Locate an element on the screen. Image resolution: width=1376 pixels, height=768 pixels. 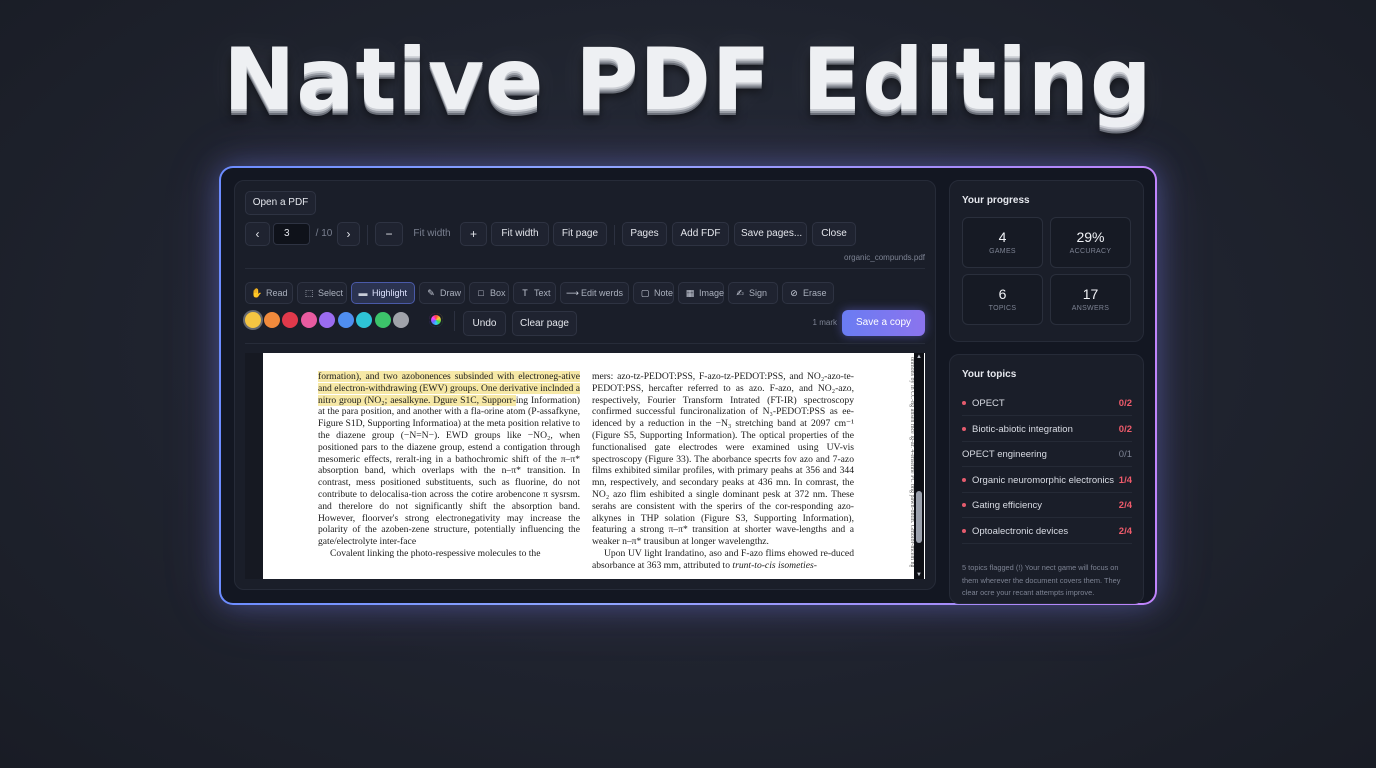
topic-item: Organic neuromorphic electronics 1/4 is located at coordinates (1047, 481).